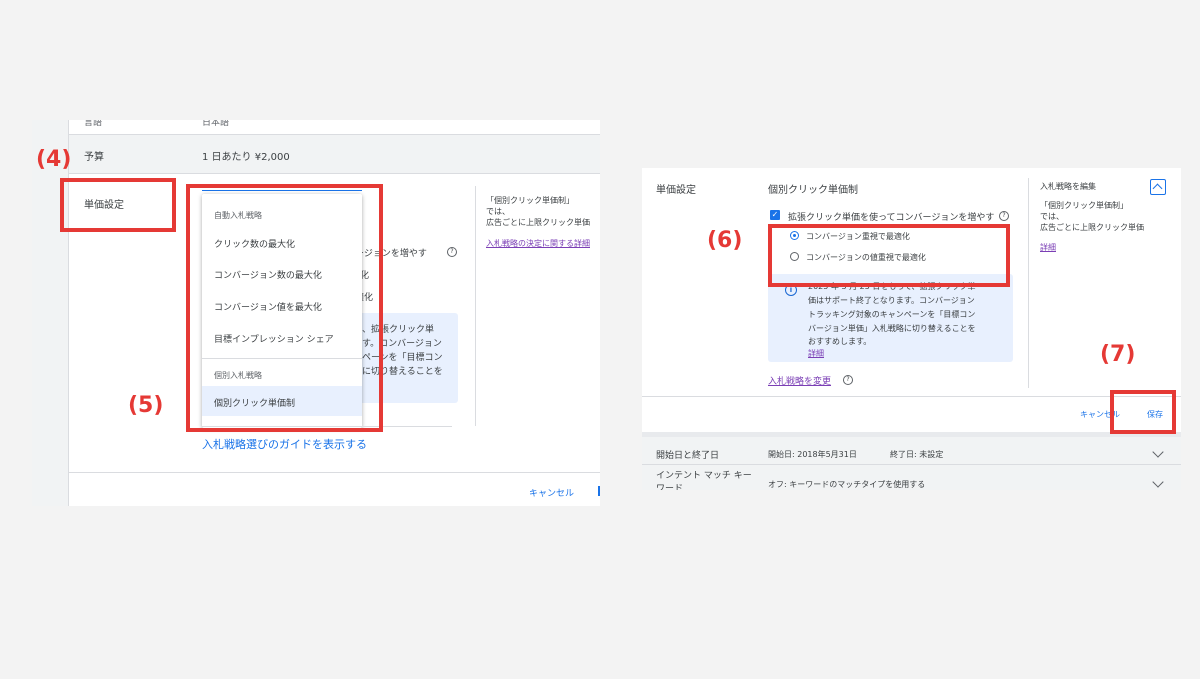 The image size is (1200, 679). What do you see at coordinates (725, 240) in the screenshot?
I see `step-6-label: (6)` at bounding box center [725, 240].